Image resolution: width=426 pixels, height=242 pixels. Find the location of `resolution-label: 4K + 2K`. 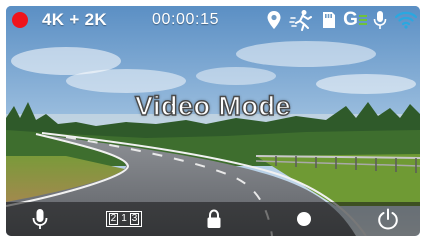

resolution-label: 4K + 2K is located at coordinates (74, 19).